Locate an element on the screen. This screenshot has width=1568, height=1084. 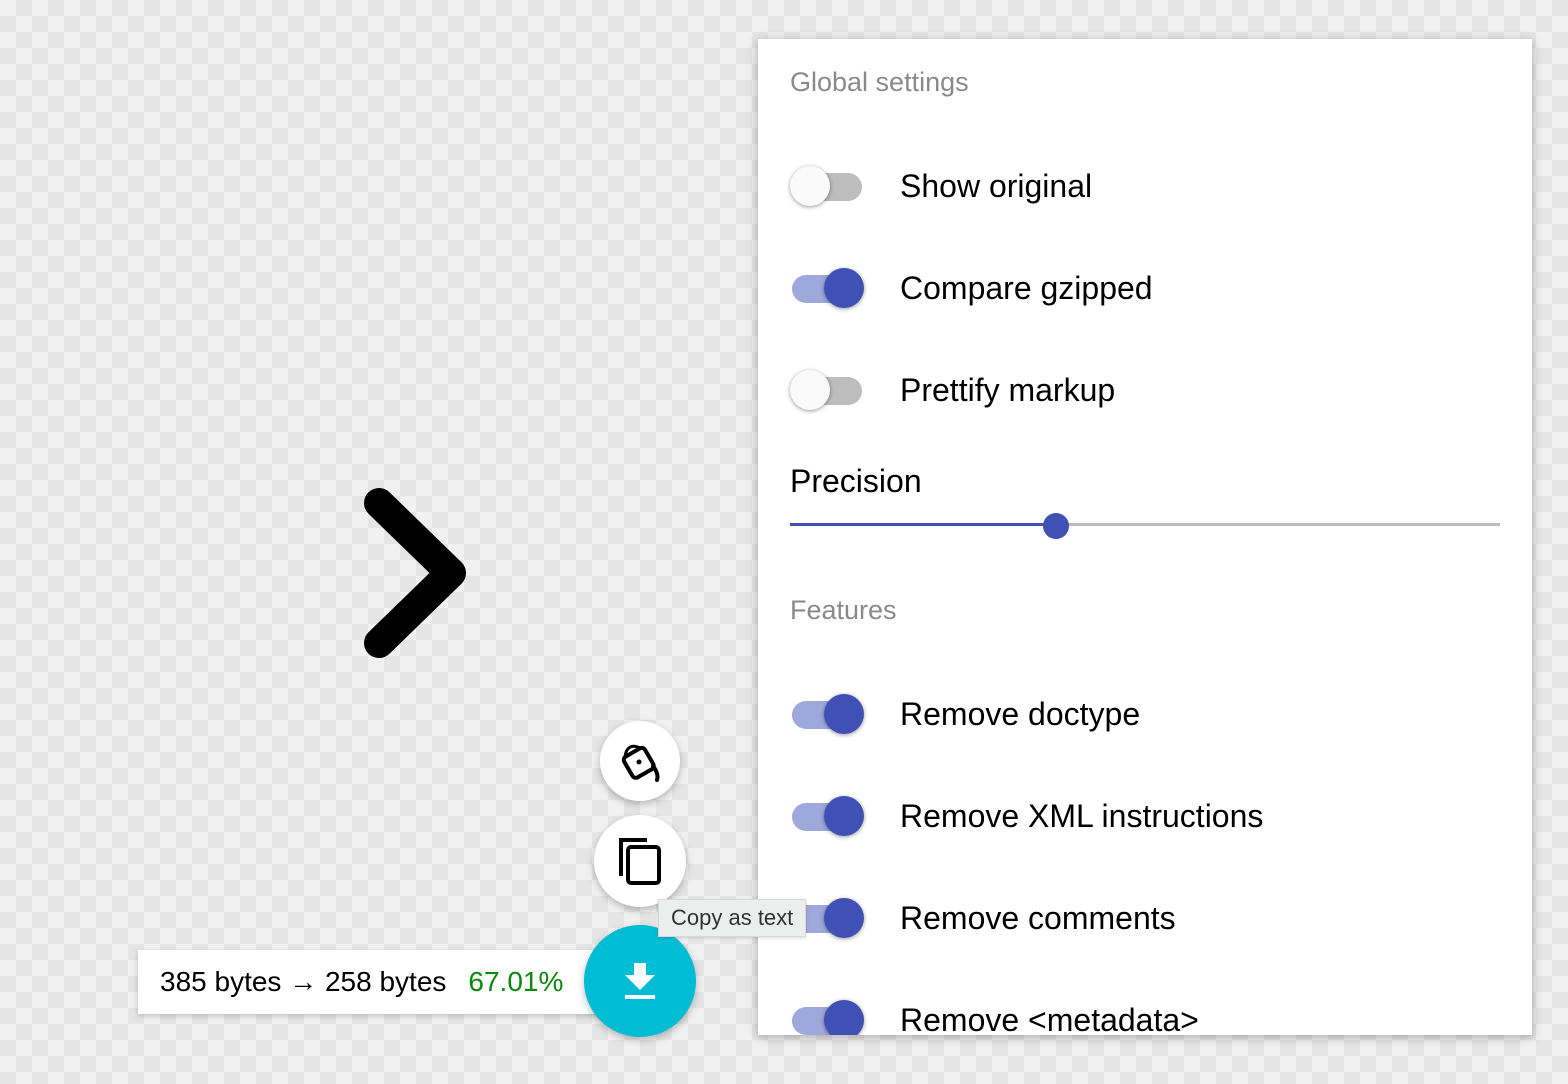
toggle-label: Remove XML instructions is located at coordinates (1082, 815).